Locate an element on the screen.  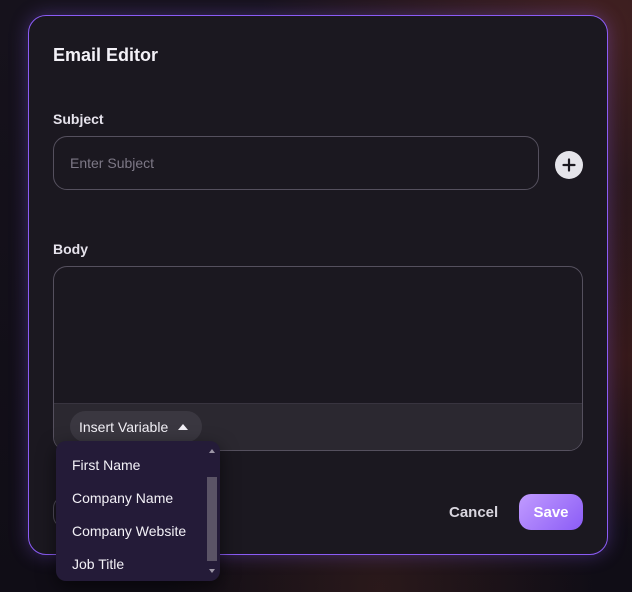
add-subject-button is located at coordinates (569, 165).